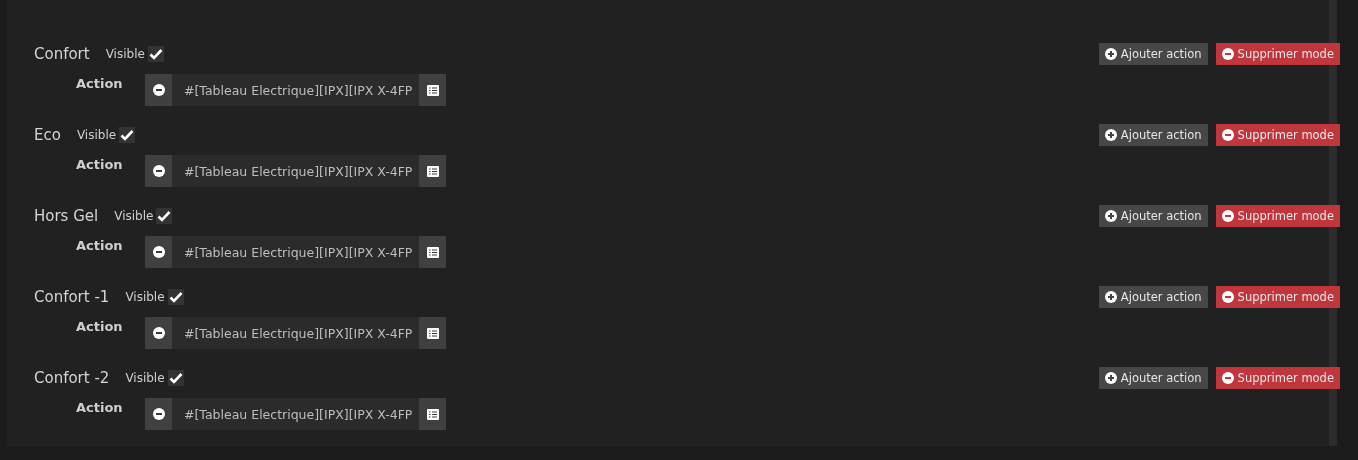 The height and width of the screenshot is (460, 1358). I want to click on mode-name: Hors Gel, so click(66, 216).